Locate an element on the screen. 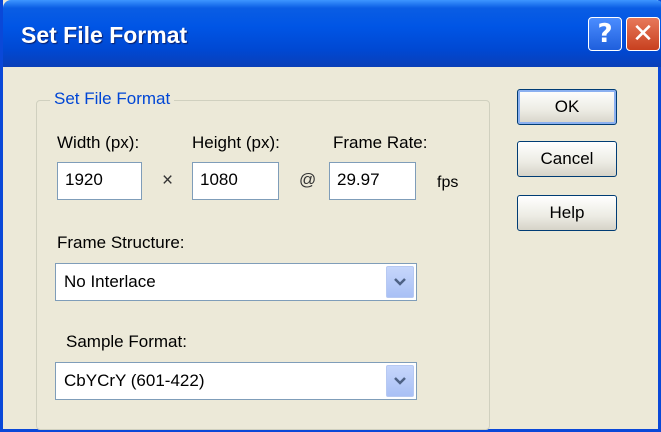 This screenshot has width=661, height=432. width-label: Width (px): is located at coordinates (98, 142).